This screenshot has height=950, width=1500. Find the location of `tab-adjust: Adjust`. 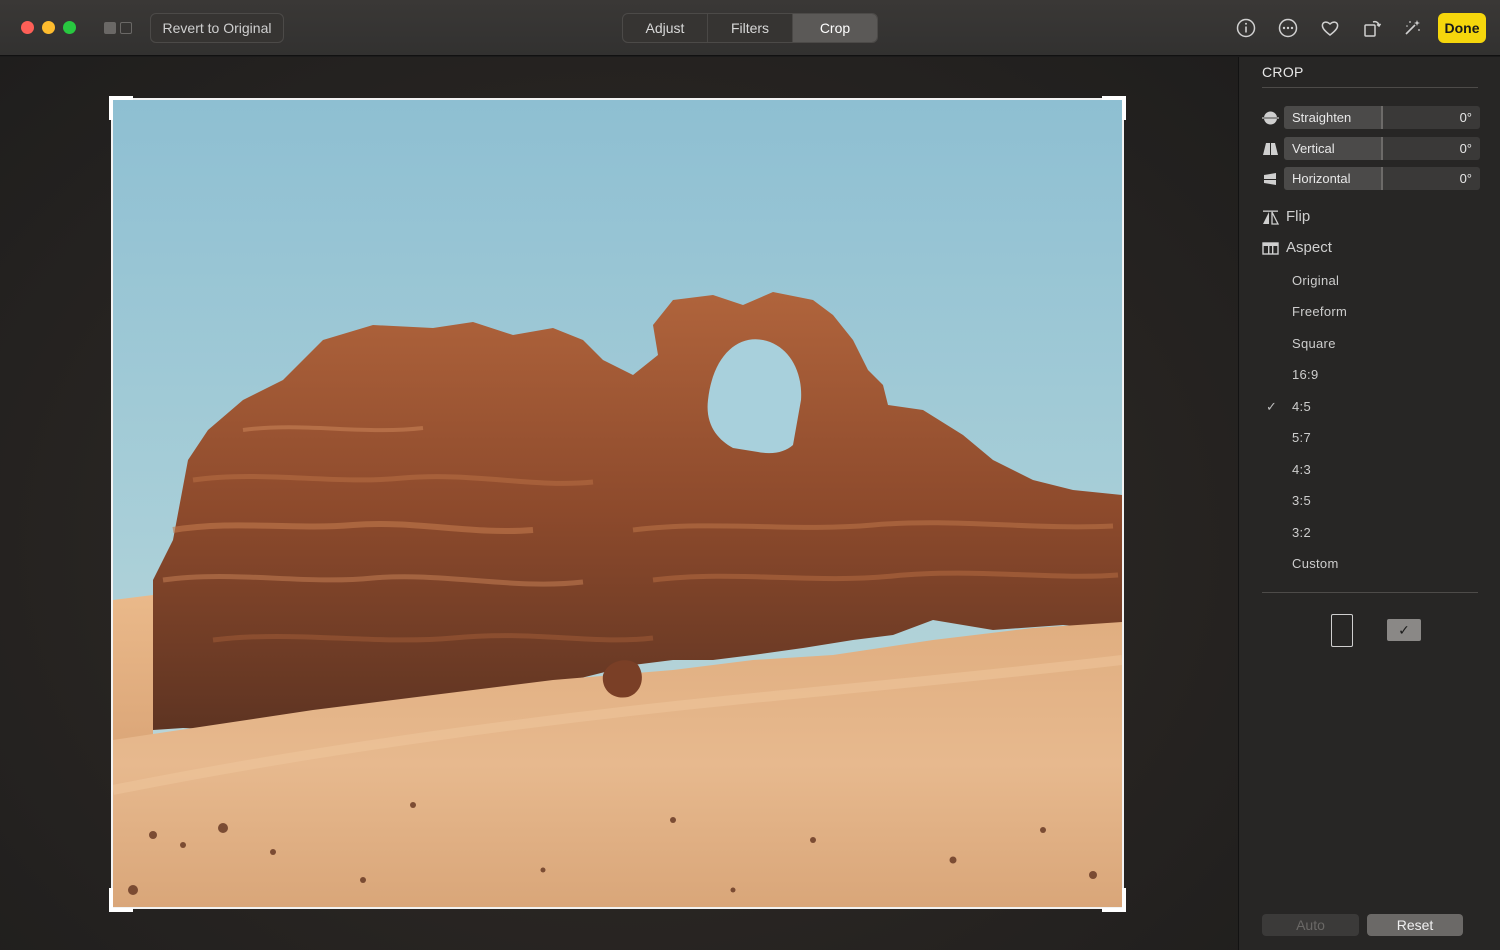

tab-adjust: Adjust is located at coordinates (665, 28).